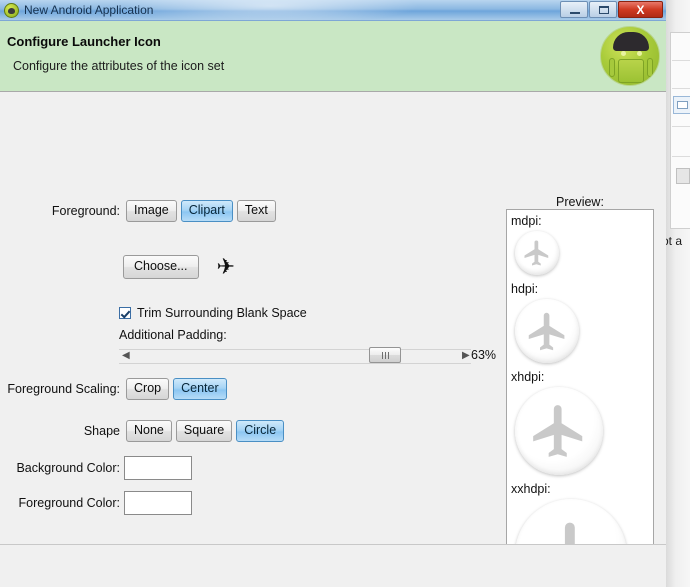 The image size is (690, 587). I want to click on mascot-body, so click(631, 71).